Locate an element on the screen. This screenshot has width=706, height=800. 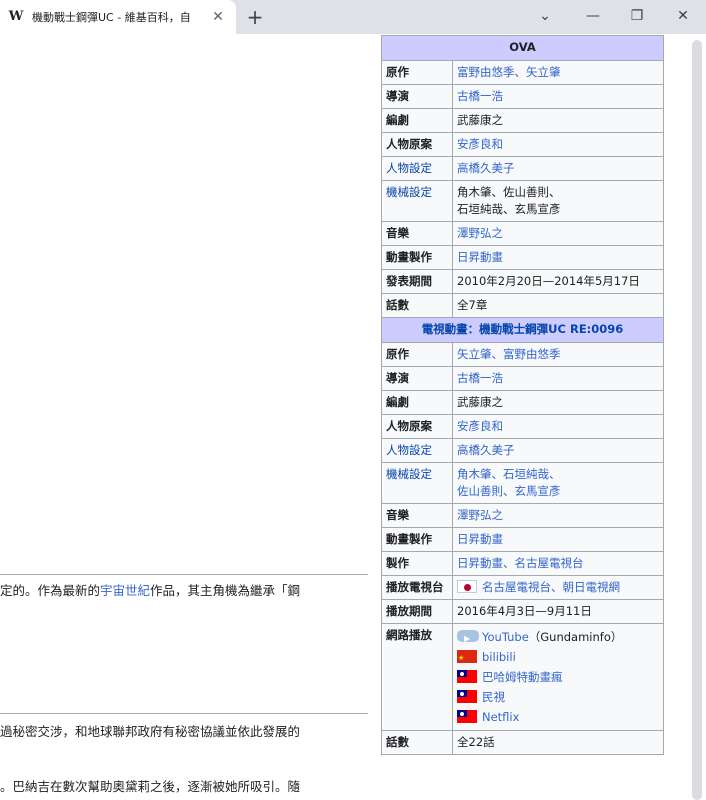
infobox-row: 機械設定 角木肇、佐山善則、 石垣純哉、玄馬宣彥 is located at coordinates (522, 201).